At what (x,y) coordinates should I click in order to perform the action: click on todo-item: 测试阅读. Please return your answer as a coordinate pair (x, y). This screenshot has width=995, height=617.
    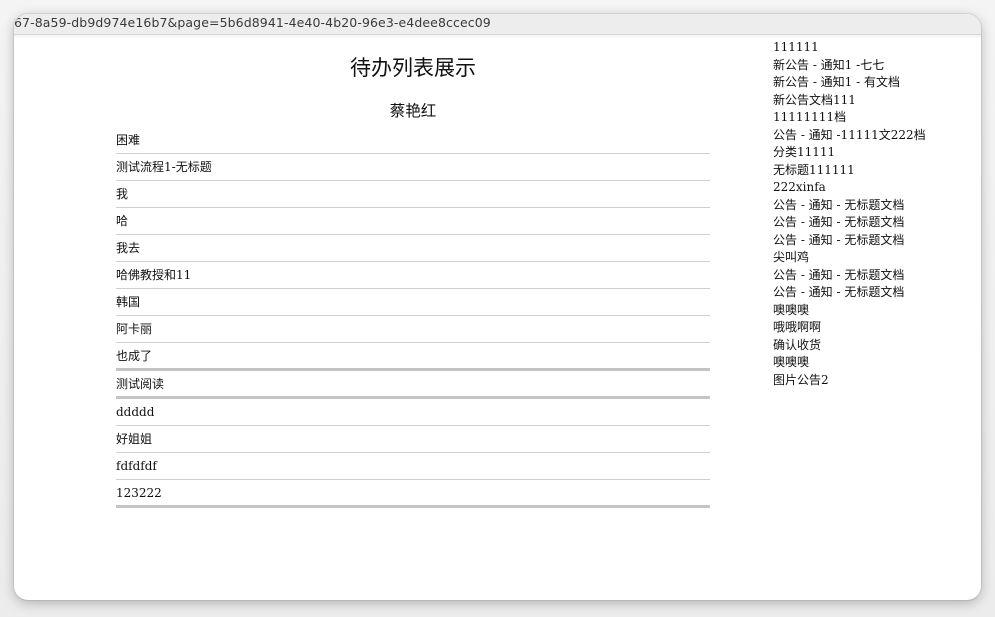
    Looking at the image, I should click on (413, 385).